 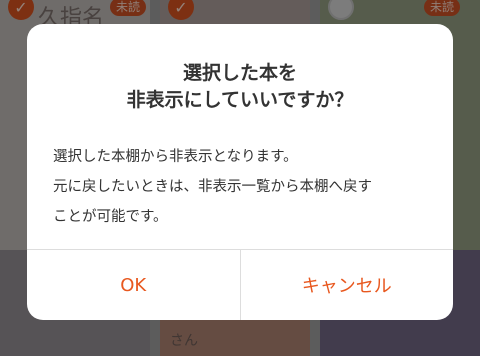 I want to click on dialog-message-line: 元に戻したいときは、非表示一覧から本棚へ戻す, so click(x=212, y=187).